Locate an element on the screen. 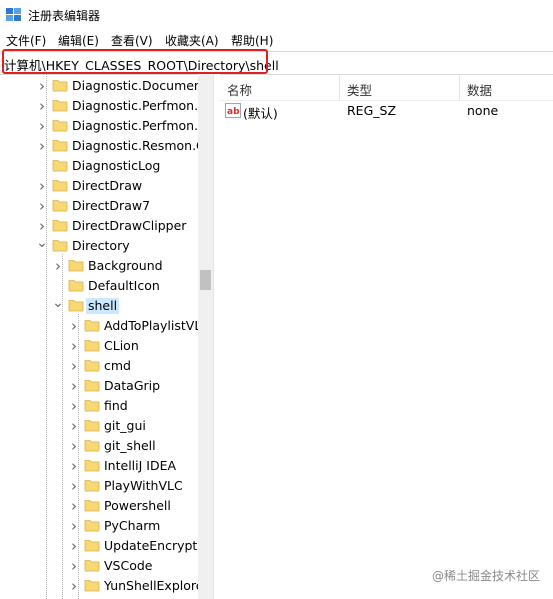 Image resolution: width=553 pixels, height=599 pixels. list-header: 名称 类型 数据 is located at coordinates (386, 87).